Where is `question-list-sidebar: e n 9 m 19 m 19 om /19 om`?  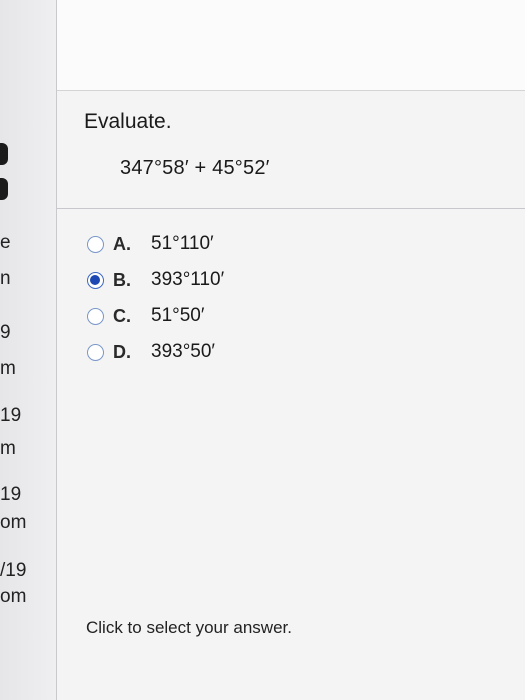
question-list-sidebar: e n 9 m 19 m 19 om /19 om is located at coordinates (28, 350).